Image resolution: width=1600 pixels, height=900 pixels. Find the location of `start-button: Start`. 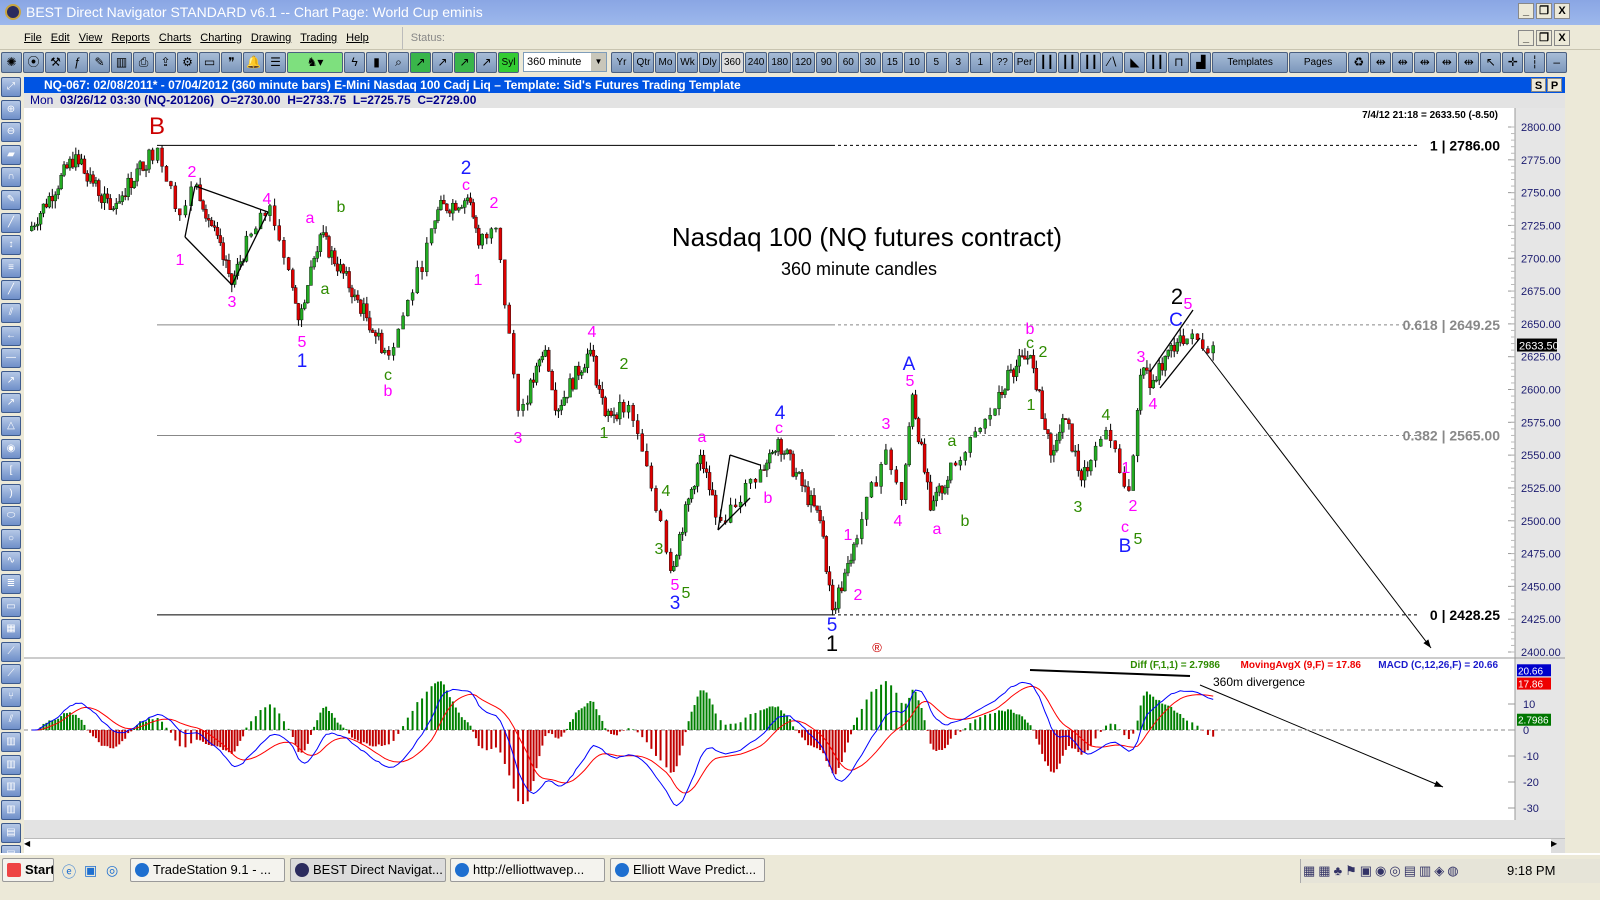

start-button: Start is located at coordinates (28, 870).